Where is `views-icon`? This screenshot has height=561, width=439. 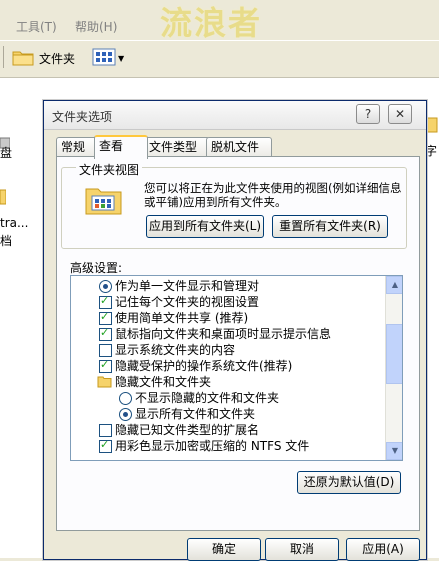 views-icon is located at coordinates (104, 58).